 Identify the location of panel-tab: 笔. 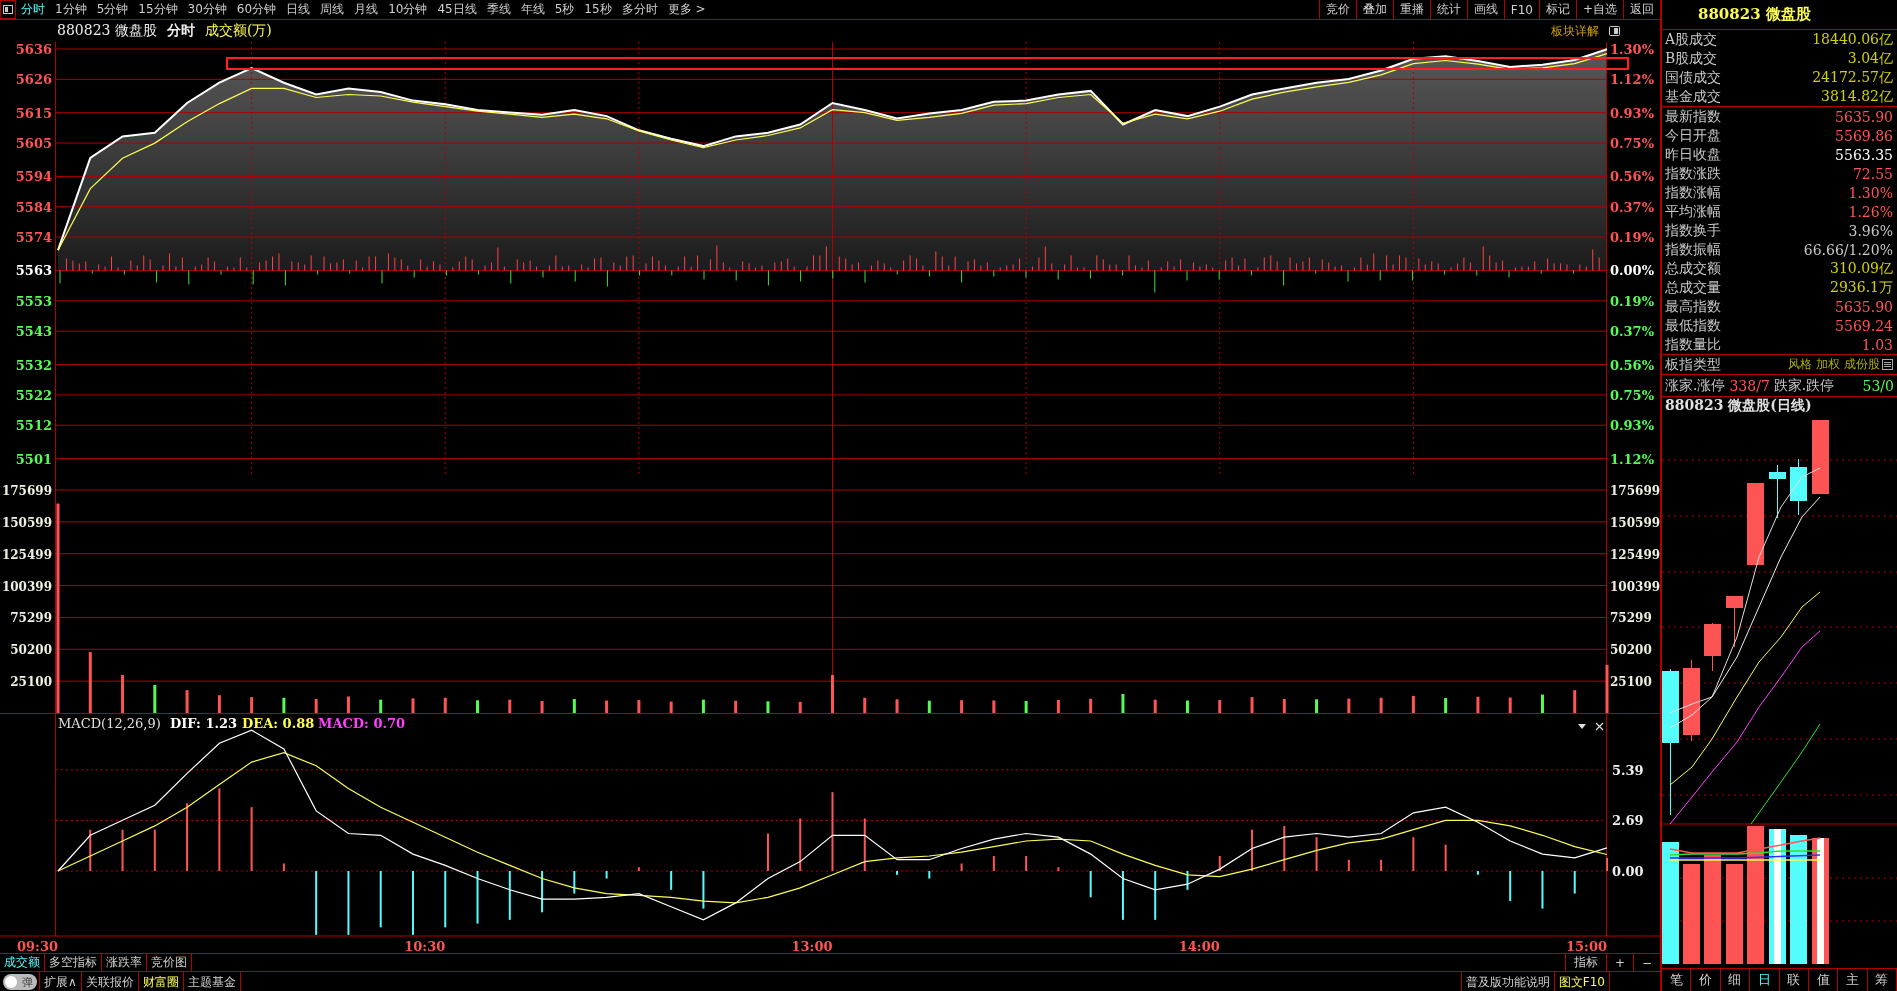
(1677, 980).